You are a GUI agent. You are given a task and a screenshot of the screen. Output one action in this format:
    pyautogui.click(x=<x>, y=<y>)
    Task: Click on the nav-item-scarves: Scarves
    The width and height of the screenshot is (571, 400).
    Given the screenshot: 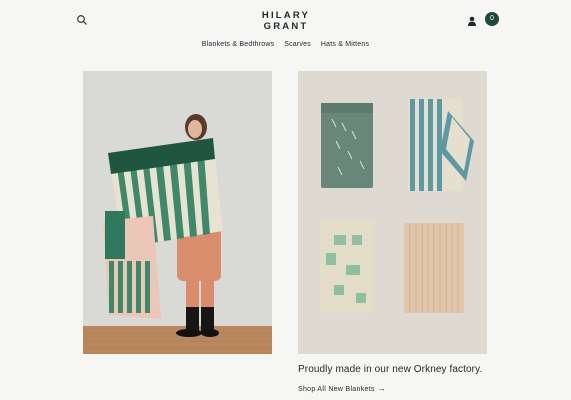 What is the action you would take?
    pyautogui.click(x=297, y=44)
    